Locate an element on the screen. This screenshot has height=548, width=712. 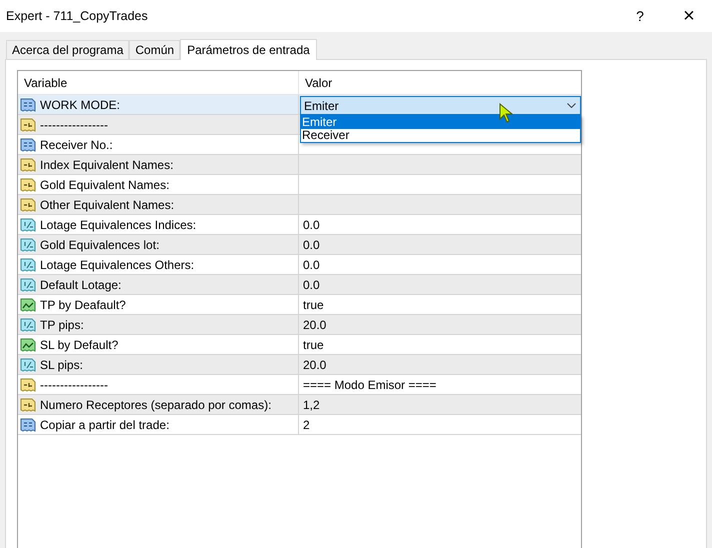
variable-name: TP pips: is located at coordinates (62, 325).